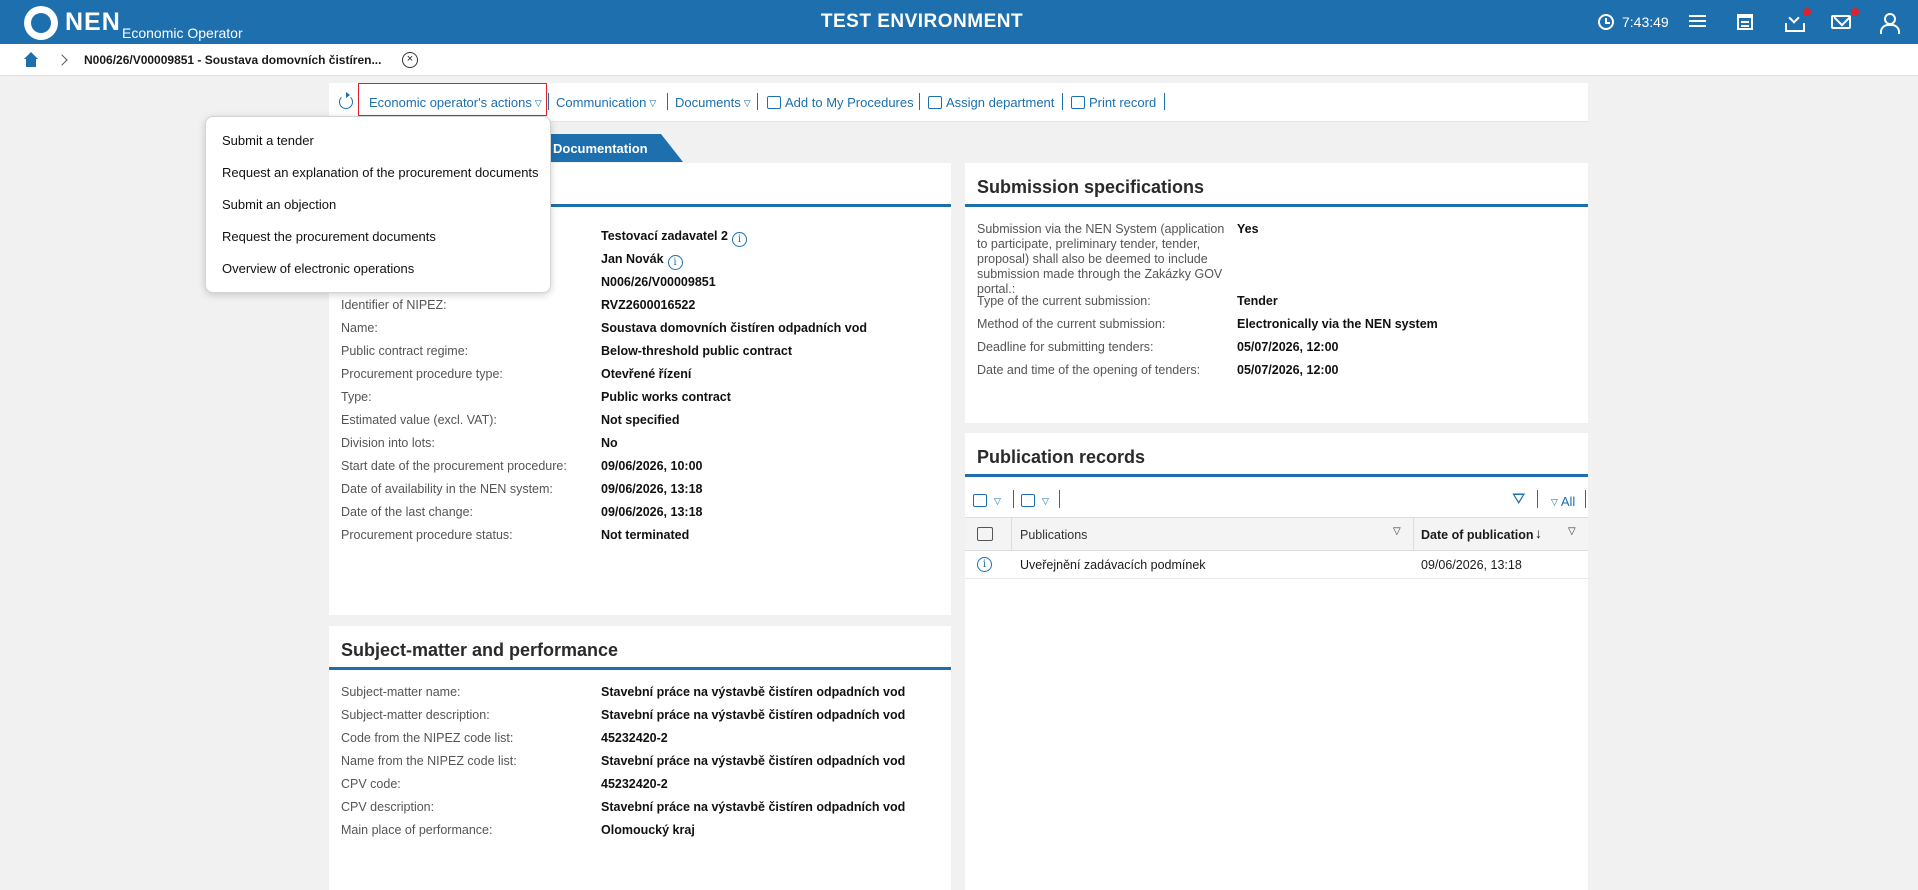 The width and height of the screenshot is (1918, 890). Describe the element at coordinates (346, 100) in the screenshot. I see `refresh-icon` at that location.